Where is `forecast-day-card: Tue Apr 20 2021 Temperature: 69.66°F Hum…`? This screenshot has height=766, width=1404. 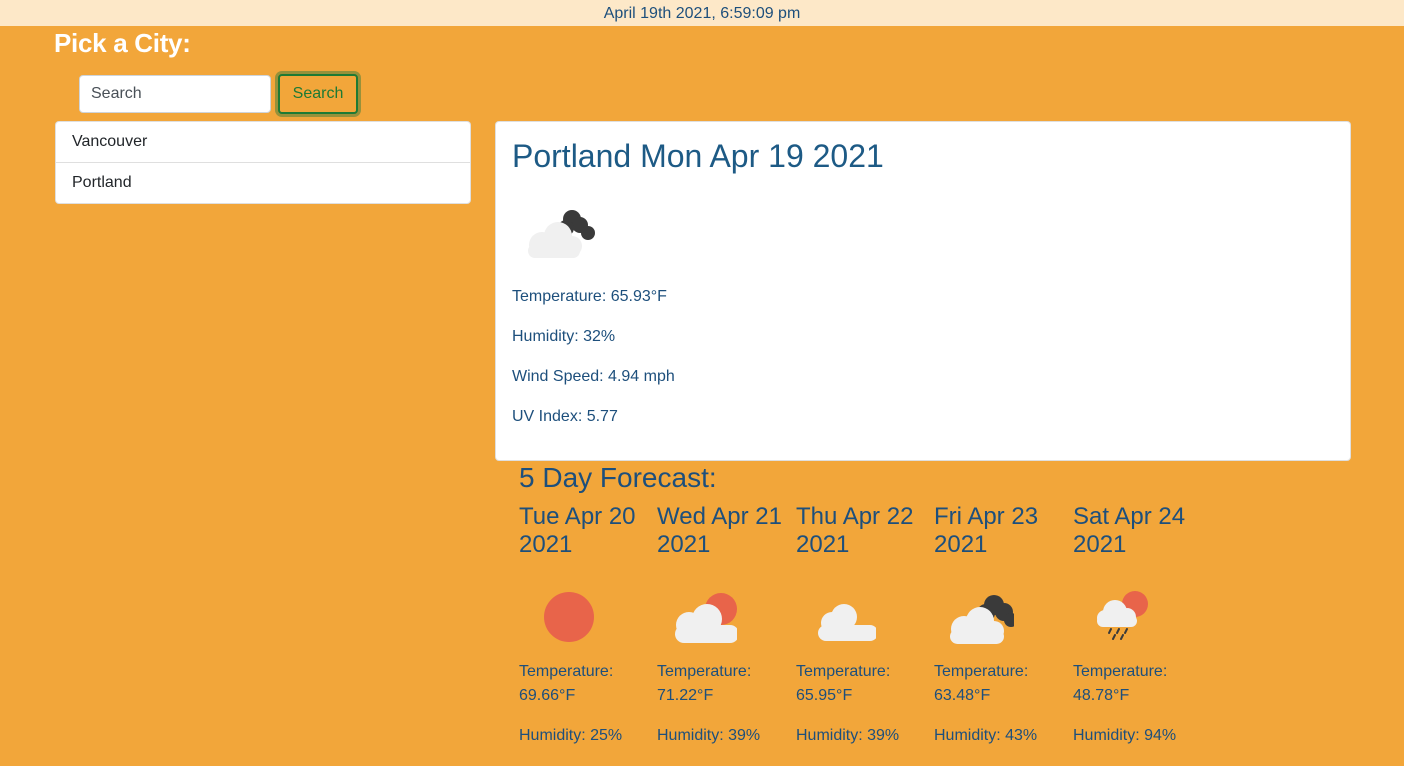 forecast-day-card: Tue Apr 20 2021 Temperature: 69.66°F Hum… is located at coordinates (584, 625).